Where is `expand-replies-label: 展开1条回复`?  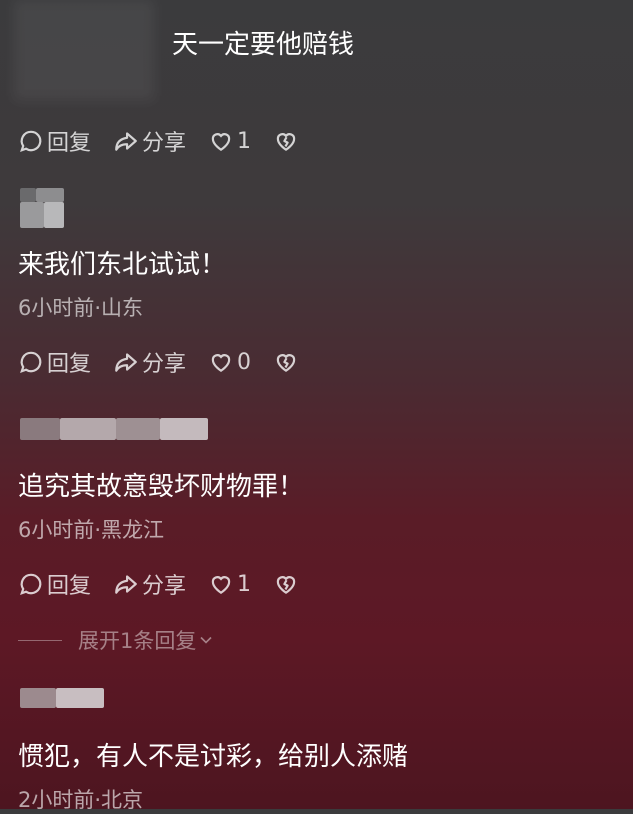 expand-replies-label: 展开1条回复 is located at coordinates (137, 641).